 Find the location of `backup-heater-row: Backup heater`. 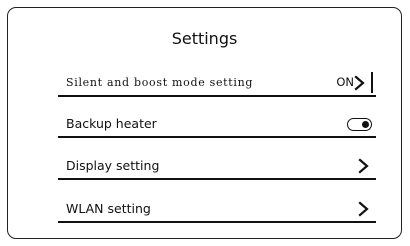

backup-heater-row: Backup heater is located at coordinates (217, 123).